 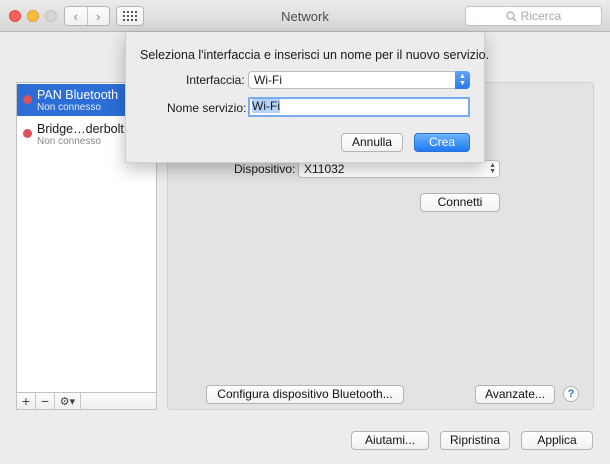 I want to click on apply-button: Applica, so click(x=557, y=440).